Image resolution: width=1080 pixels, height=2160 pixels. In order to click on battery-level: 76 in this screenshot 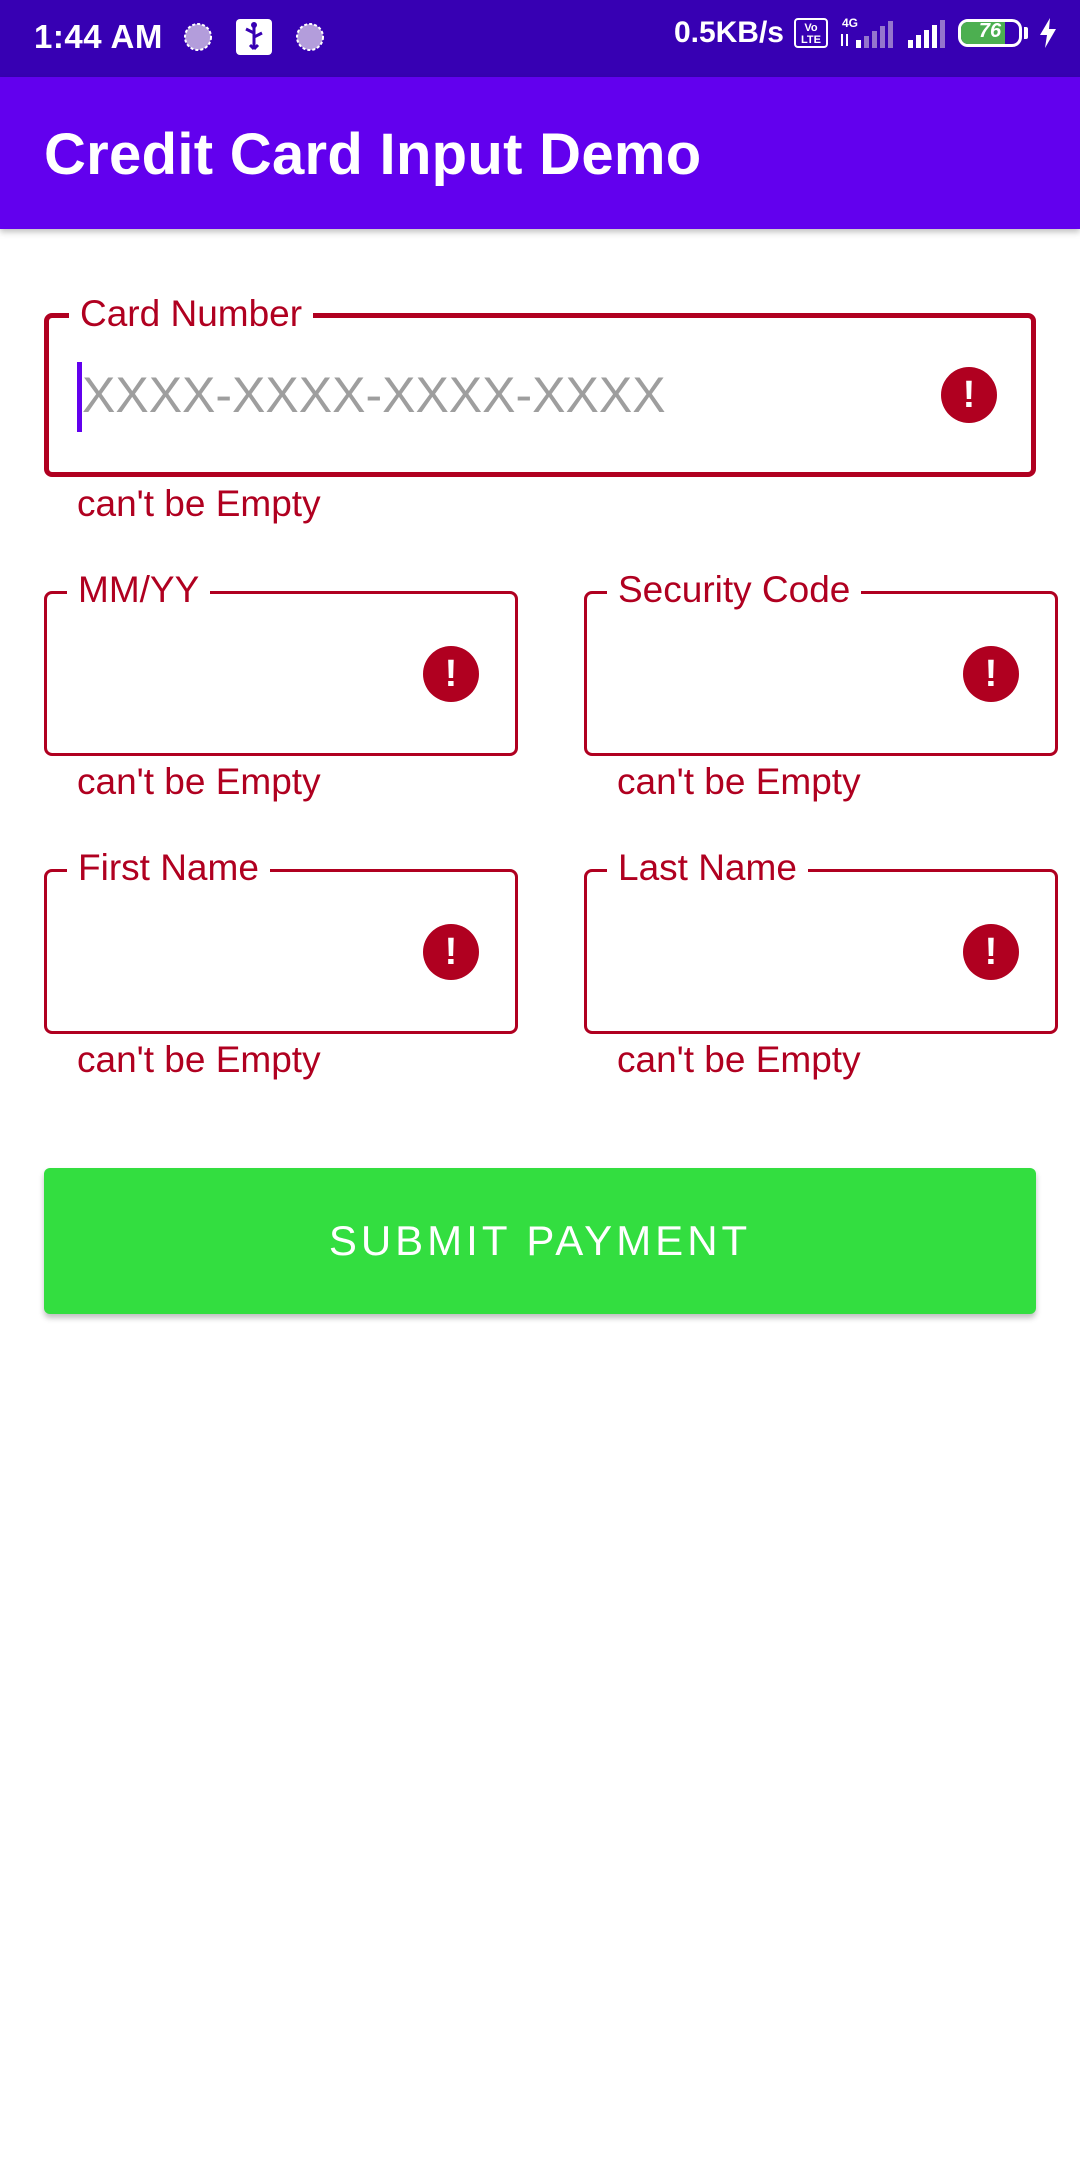, I will do `click(990, 31)`.